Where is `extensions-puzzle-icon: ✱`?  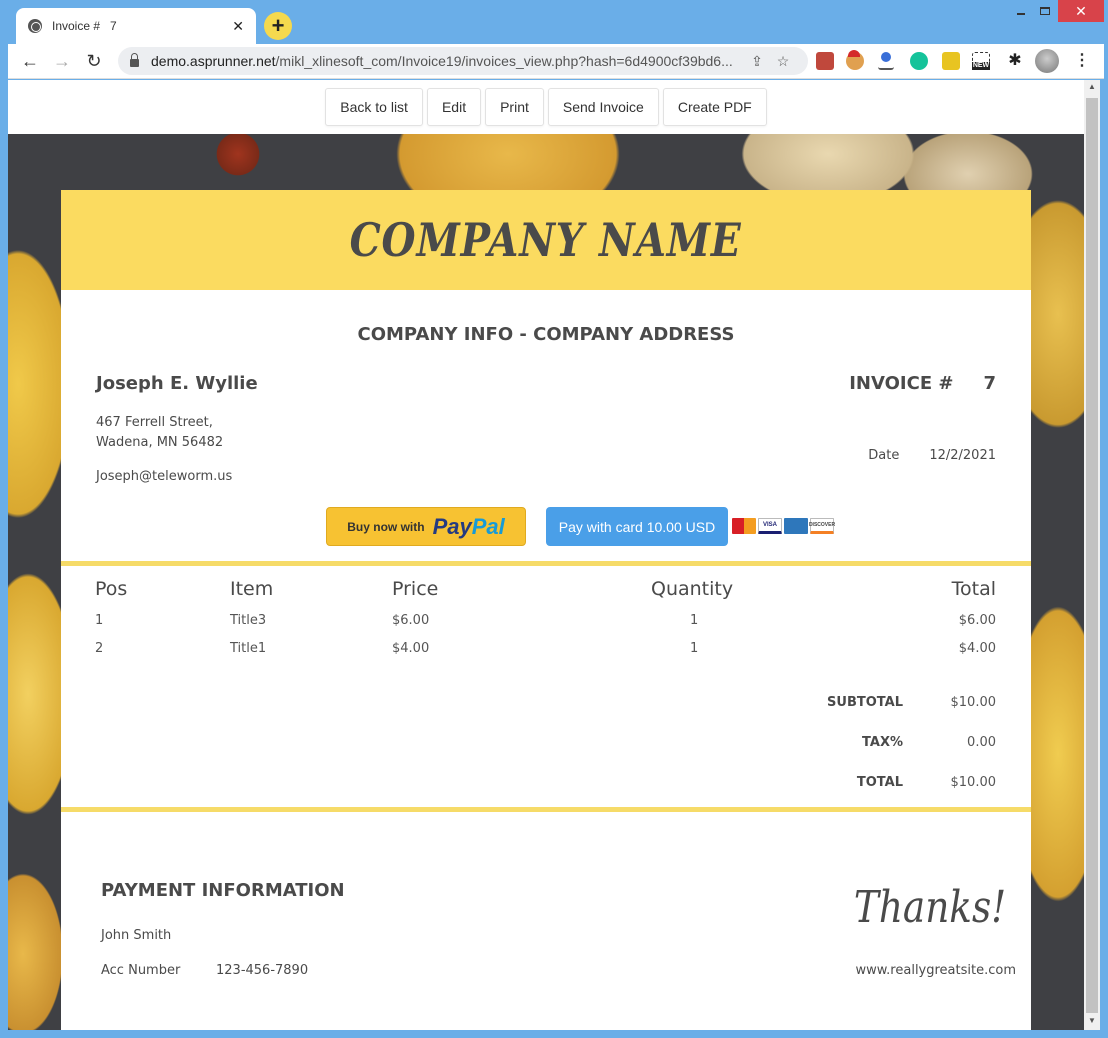 extensions-puzzle-icon: ✱ is located at coordinates (1015, 61).